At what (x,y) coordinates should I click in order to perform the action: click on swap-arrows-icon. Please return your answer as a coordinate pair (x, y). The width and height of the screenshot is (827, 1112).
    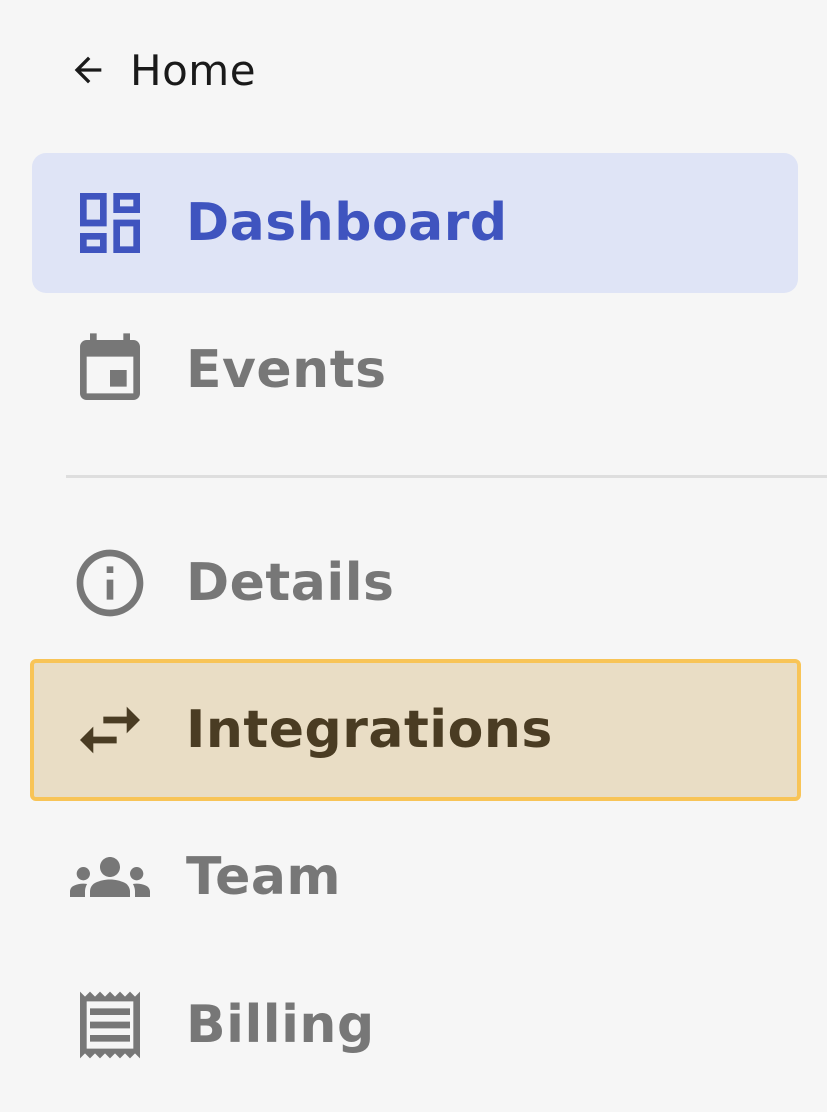
    Looking at the image, I should click on (110, 730).